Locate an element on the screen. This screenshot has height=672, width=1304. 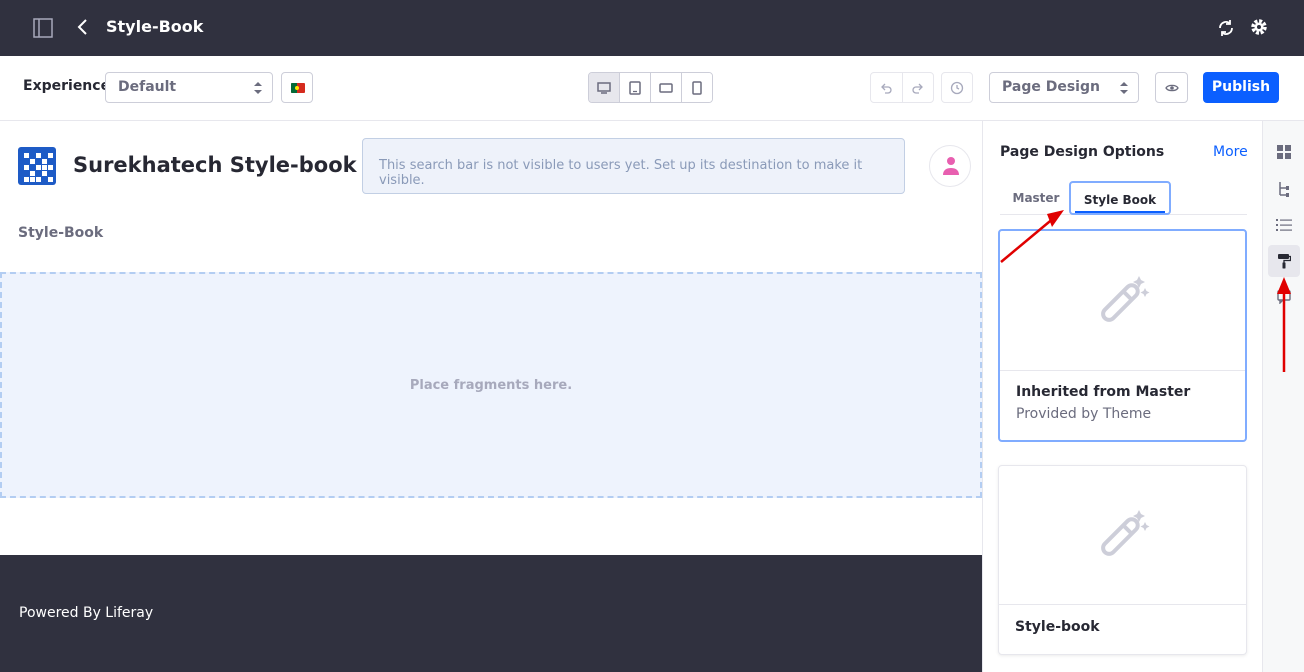
flag-icon is located at coordinates (298, 88).